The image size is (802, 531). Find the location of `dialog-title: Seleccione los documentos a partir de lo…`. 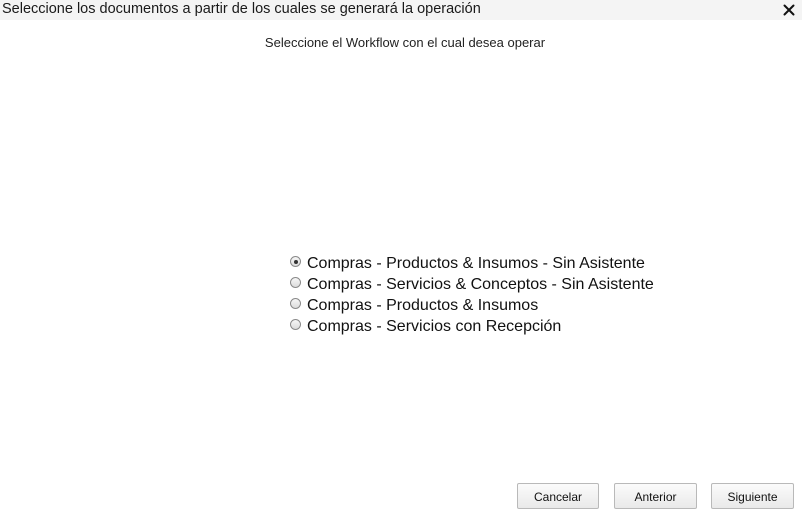

dialog-title: Seleccione los documentos a partir de lo… is located at coordinates (241, 9).